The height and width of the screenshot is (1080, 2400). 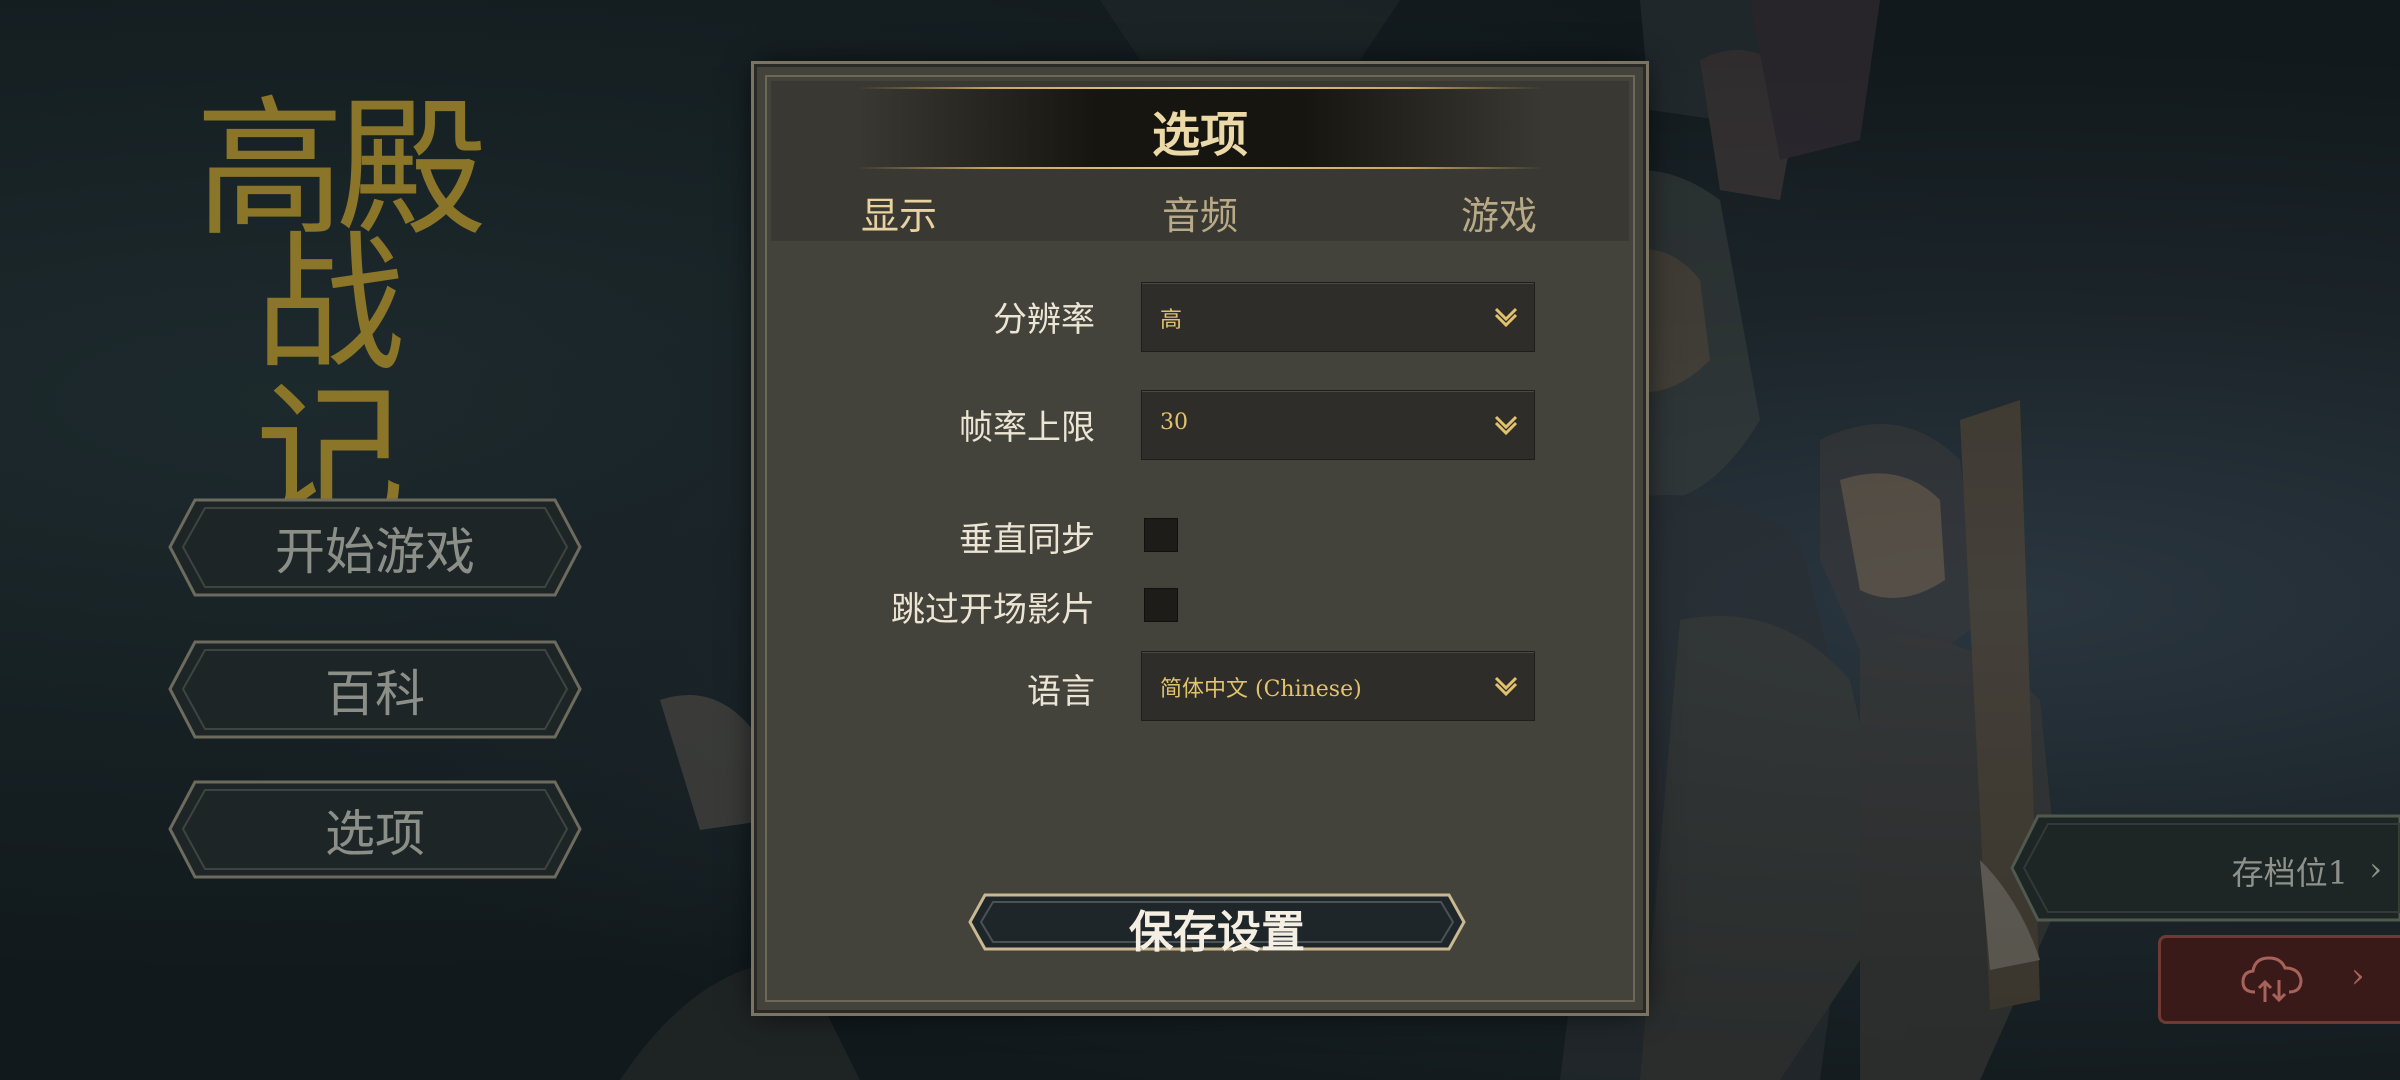 I want to click on save-settings-button: 保存设置, so click(x=1217, y=925).